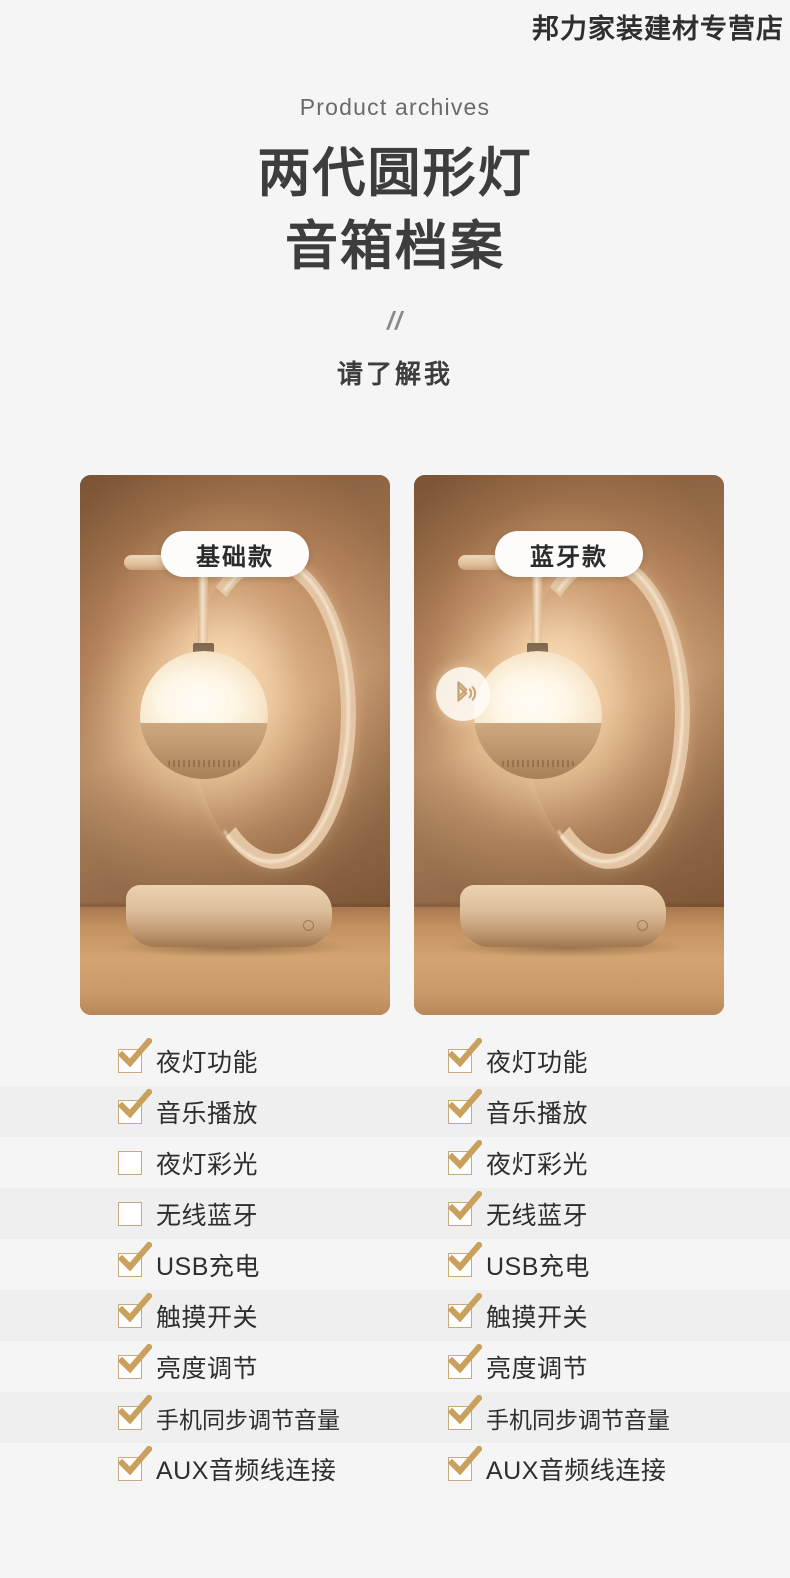  What do you see at coordinates (608, 1111) in the screenshot?
I see `feature-cell-bluetooth: 音乐播放` at bounding box center [608, 1111].